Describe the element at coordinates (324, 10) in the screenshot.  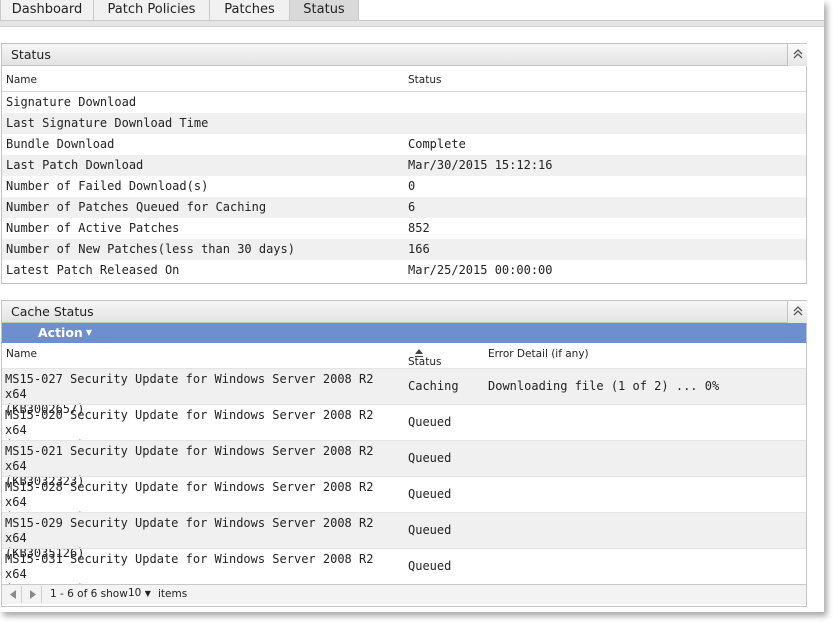
I see `tab-status: Status` at that location.